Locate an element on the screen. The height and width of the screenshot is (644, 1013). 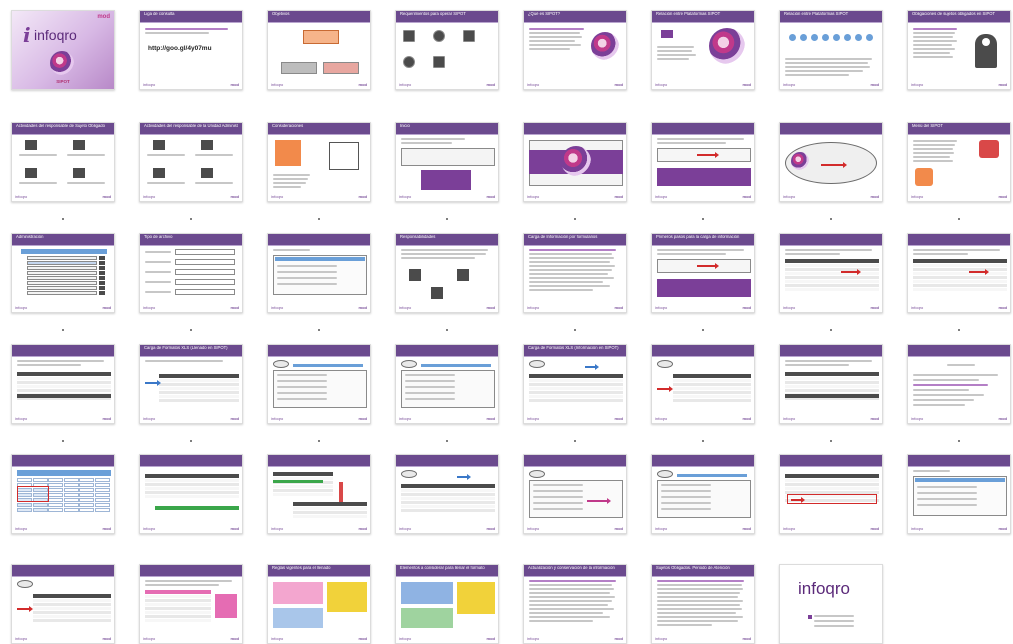
slide-title-bar is located at coordinates (959, 239).